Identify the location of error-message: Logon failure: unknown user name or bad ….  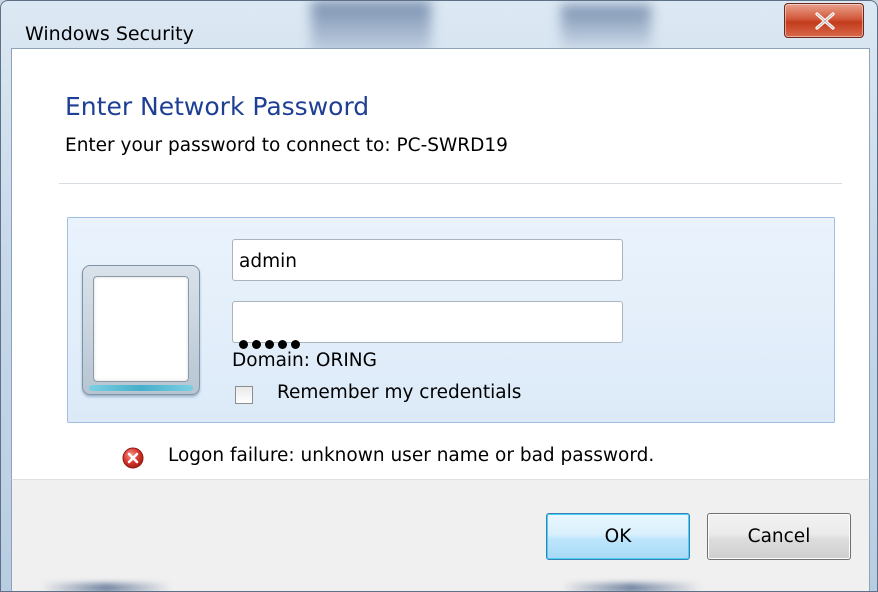
(411, 455).